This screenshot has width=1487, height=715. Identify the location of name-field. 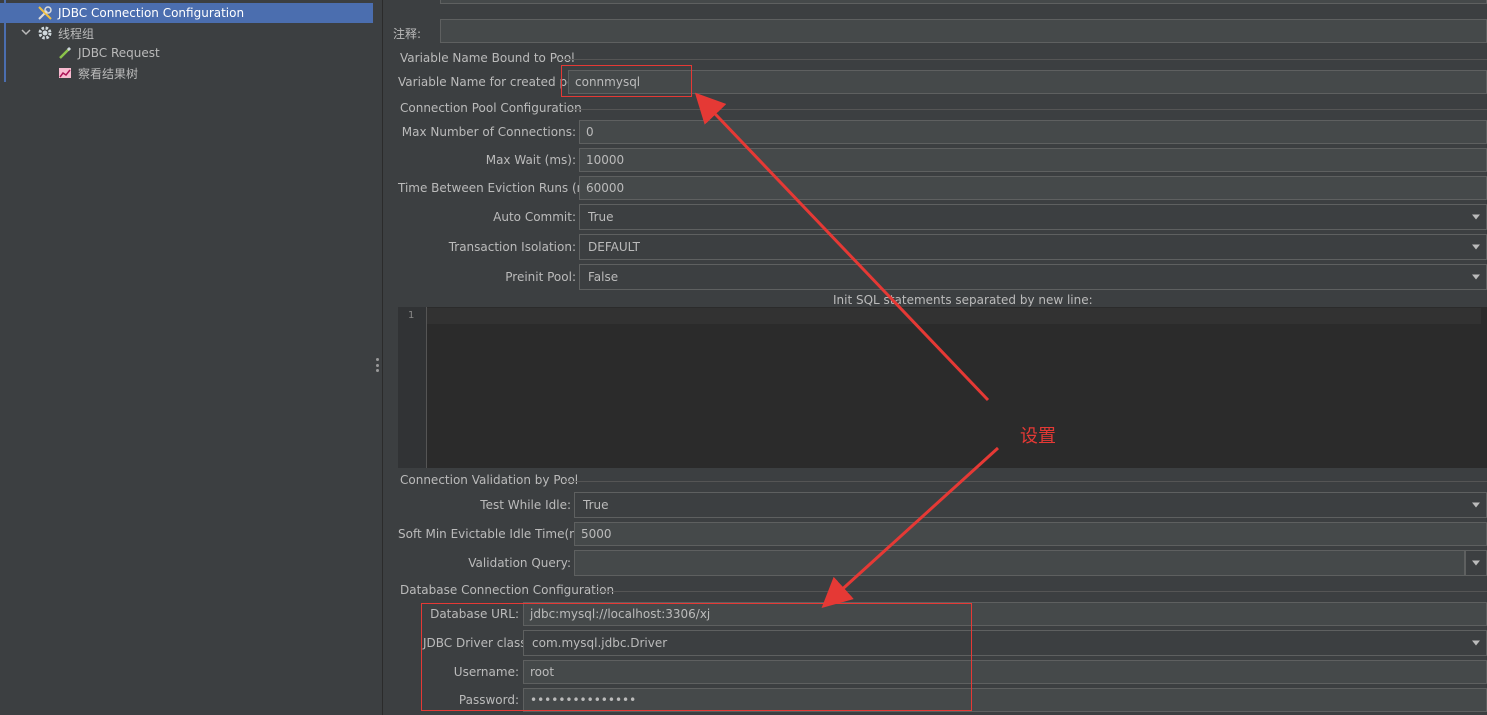
(963, 2).